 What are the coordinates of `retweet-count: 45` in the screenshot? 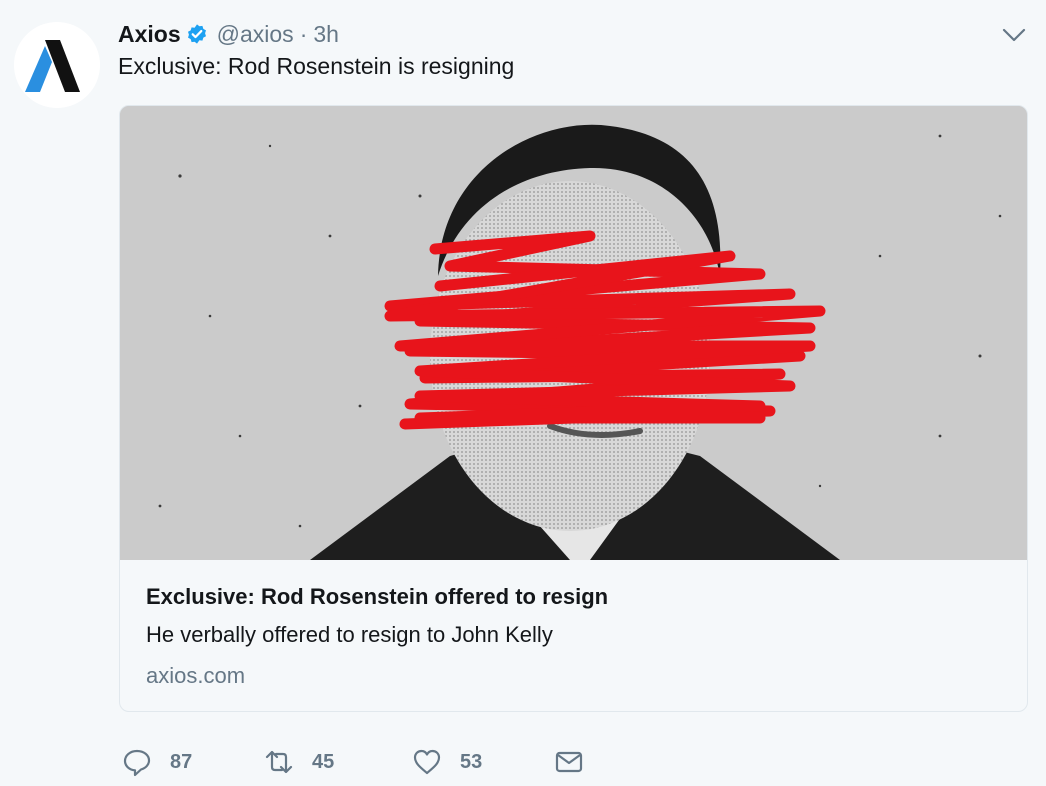 It's located at (323, 761).